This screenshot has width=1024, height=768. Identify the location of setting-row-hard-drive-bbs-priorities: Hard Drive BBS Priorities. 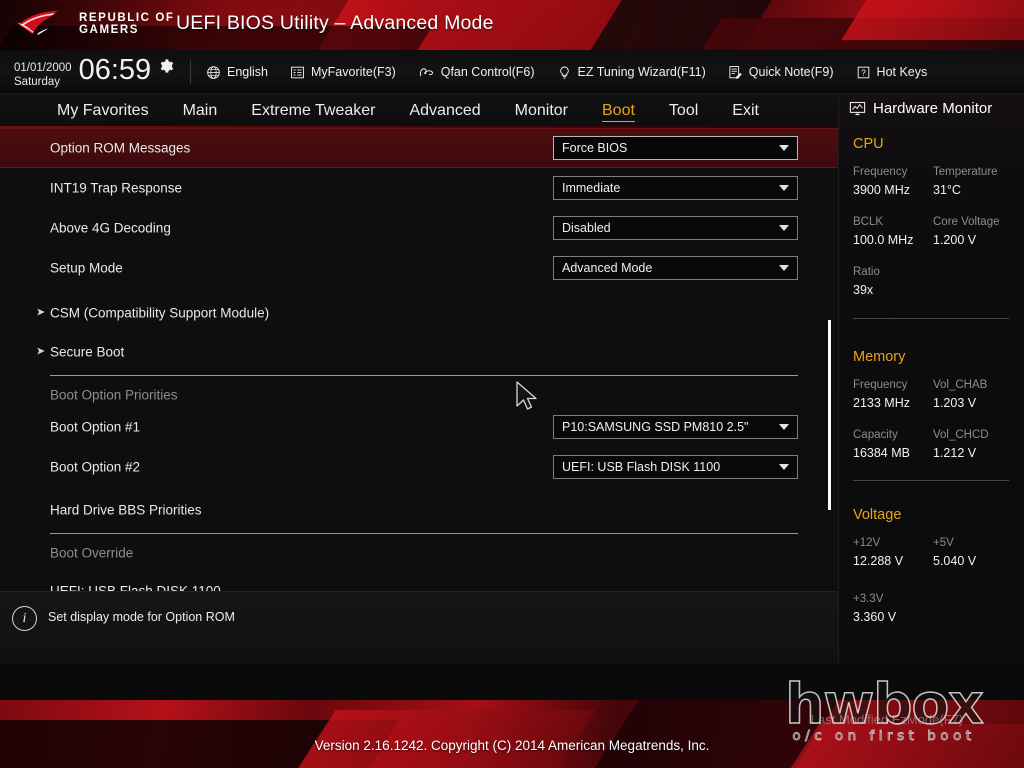
(419, 510).